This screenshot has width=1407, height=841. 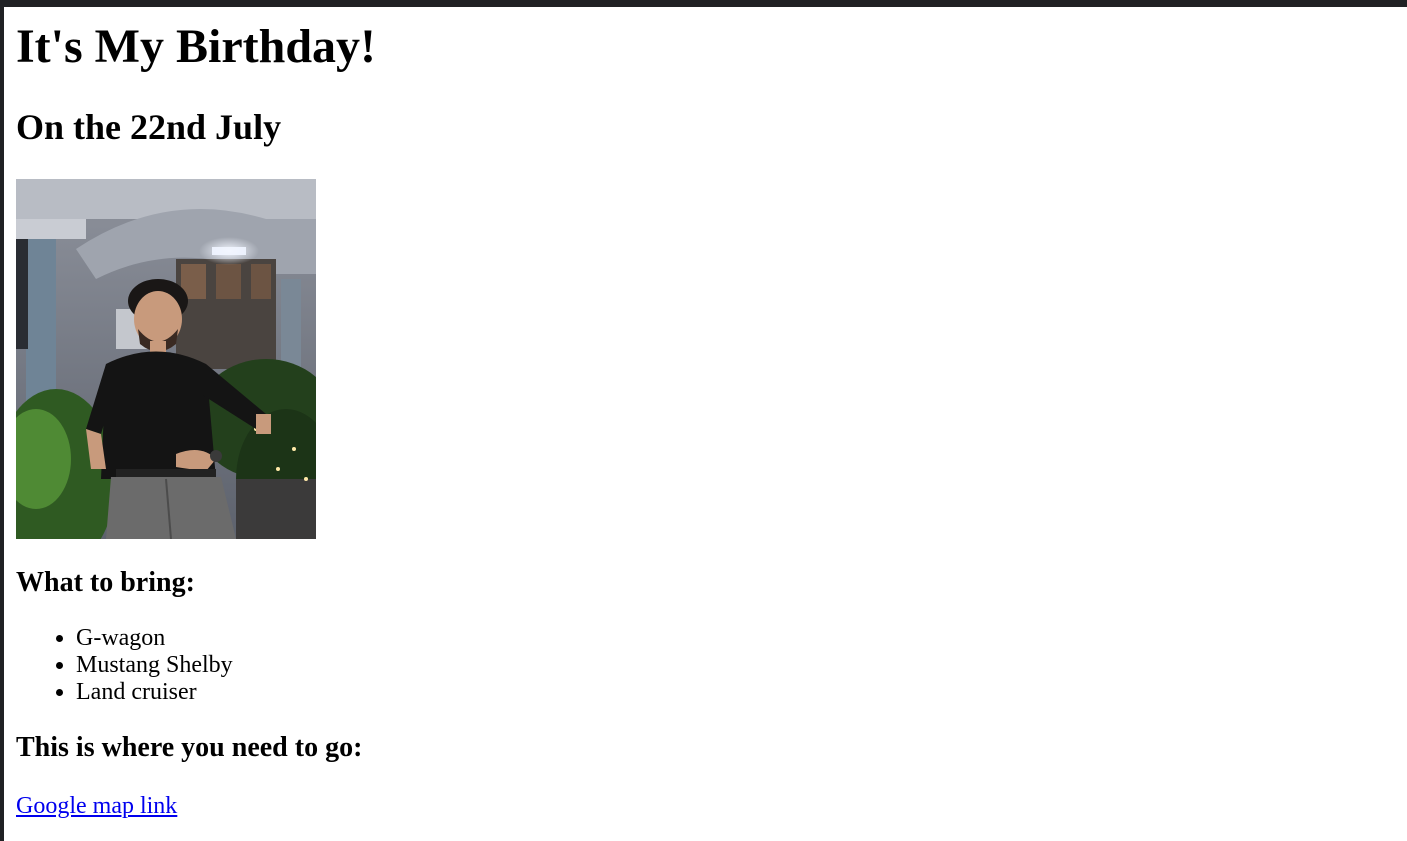 I want to click on list-item: G-wagon, so click(x=736, y=638).